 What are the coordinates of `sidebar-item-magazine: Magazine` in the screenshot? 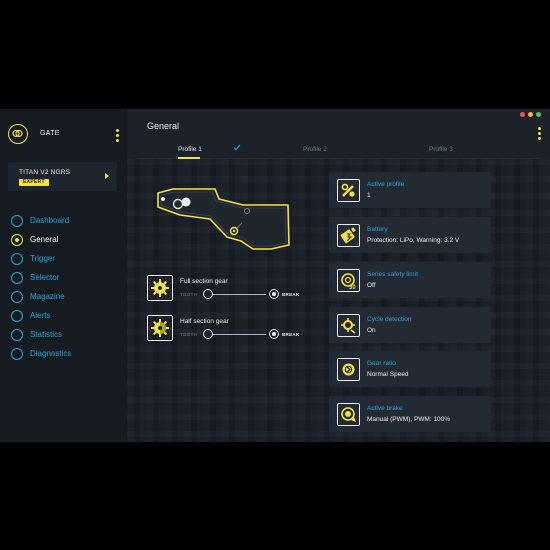 It's located at (66, 297).